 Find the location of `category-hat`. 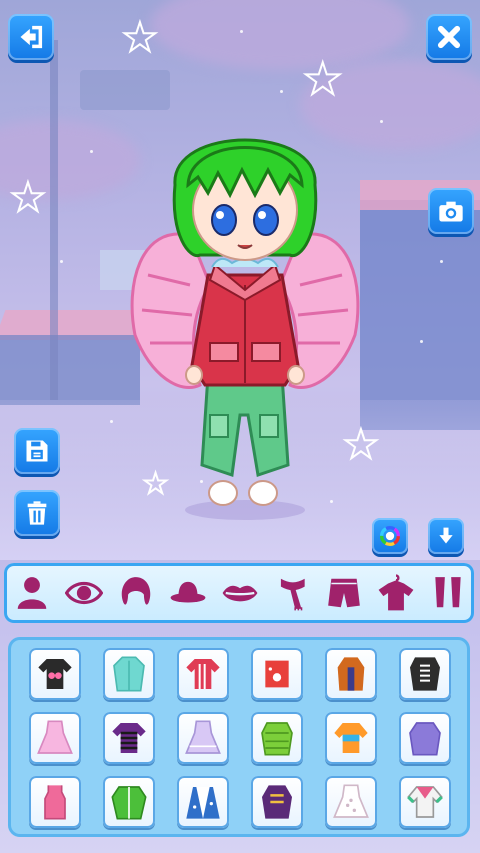

category-hat is located at coordinates (188, 593).